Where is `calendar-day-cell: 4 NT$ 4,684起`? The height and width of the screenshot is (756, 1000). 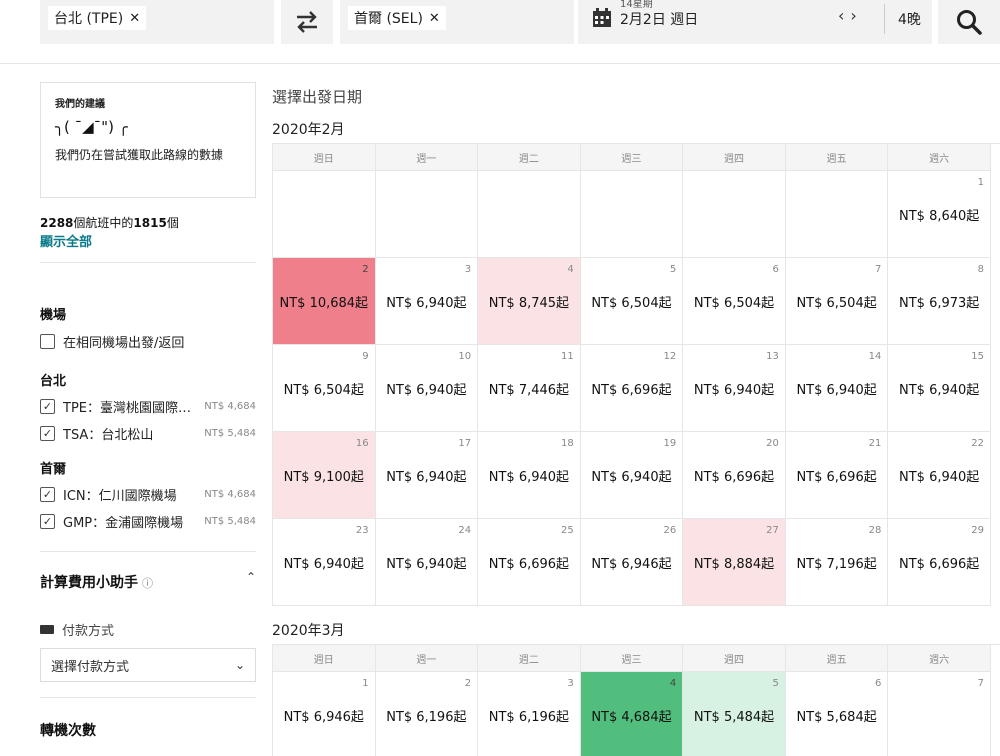 calendar-day-cell: 4 NT$ 4,684起 is located at coordinates (632, 714).